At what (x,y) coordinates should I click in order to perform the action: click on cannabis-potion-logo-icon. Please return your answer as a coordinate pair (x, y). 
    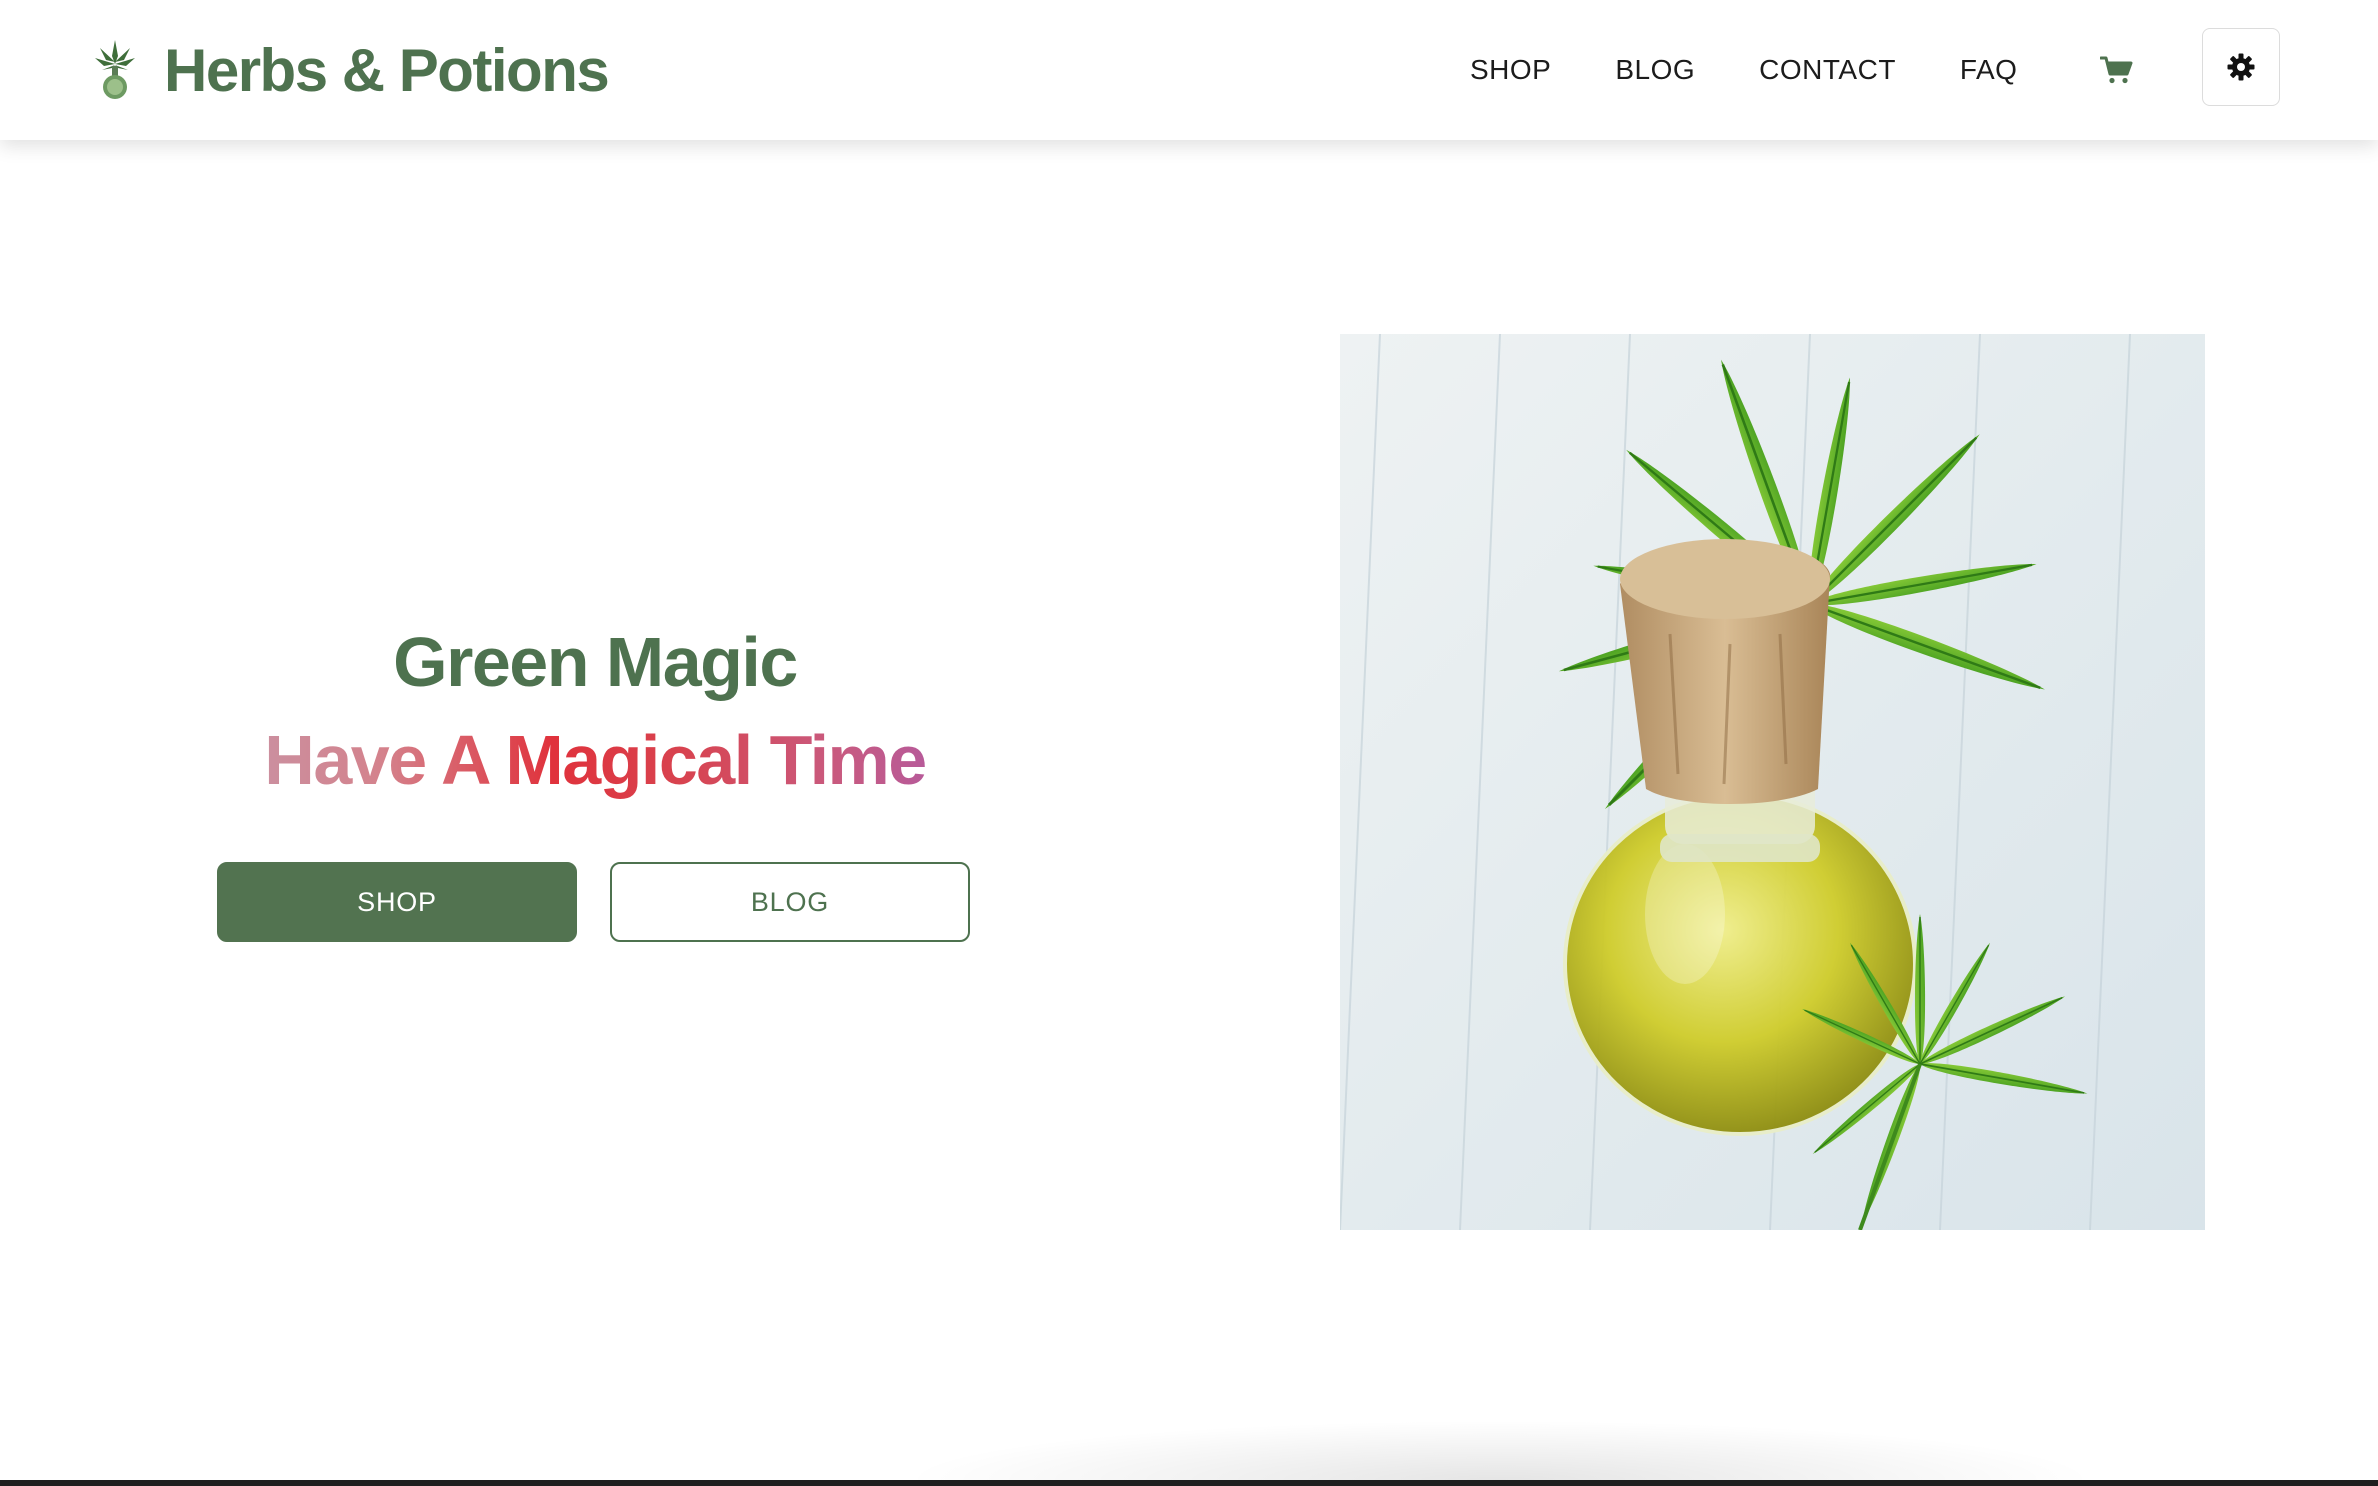
    Looking at the image, I should click on (115, 69).